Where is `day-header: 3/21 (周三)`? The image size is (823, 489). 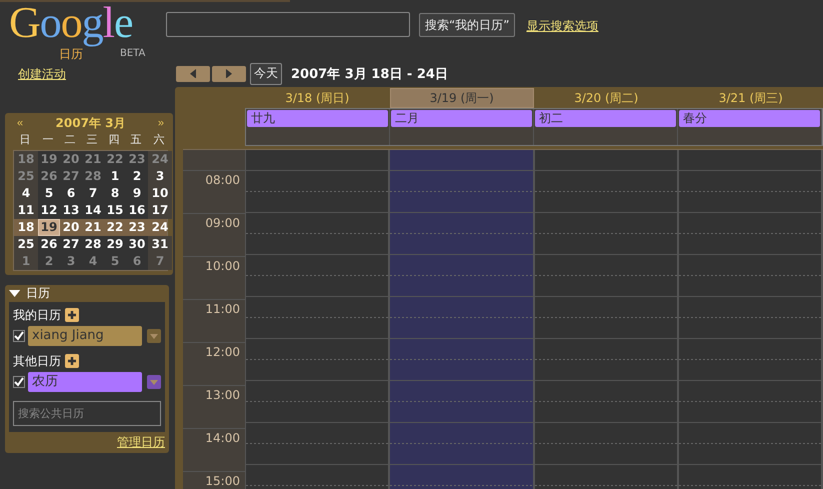 day-header: 3/21 (周三) is located at coordinates (750, 98).